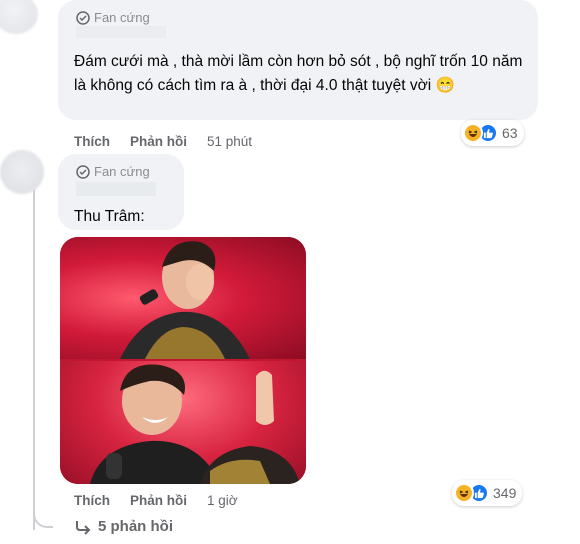 This screenshot has height=544, width=580. I want to click on photo-frame-top, so click(183, 298).